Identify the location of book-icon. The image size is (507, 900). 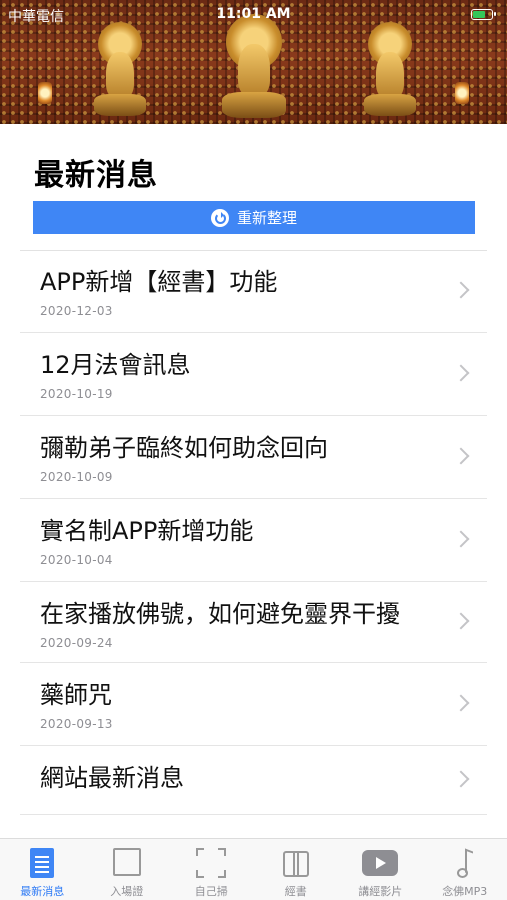
(296, 863).